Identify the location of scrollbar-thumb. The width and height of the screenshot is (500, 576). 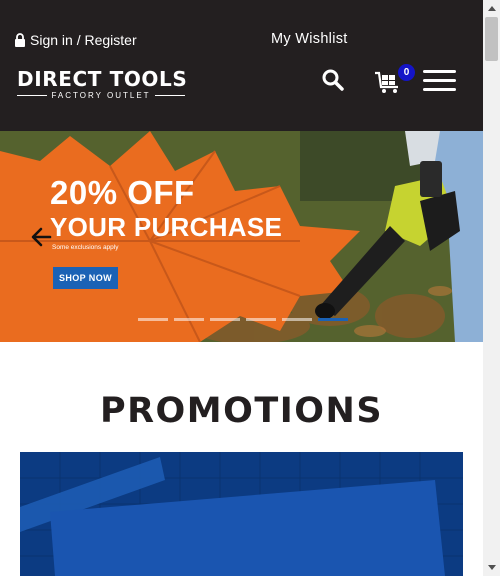
(491, 39).